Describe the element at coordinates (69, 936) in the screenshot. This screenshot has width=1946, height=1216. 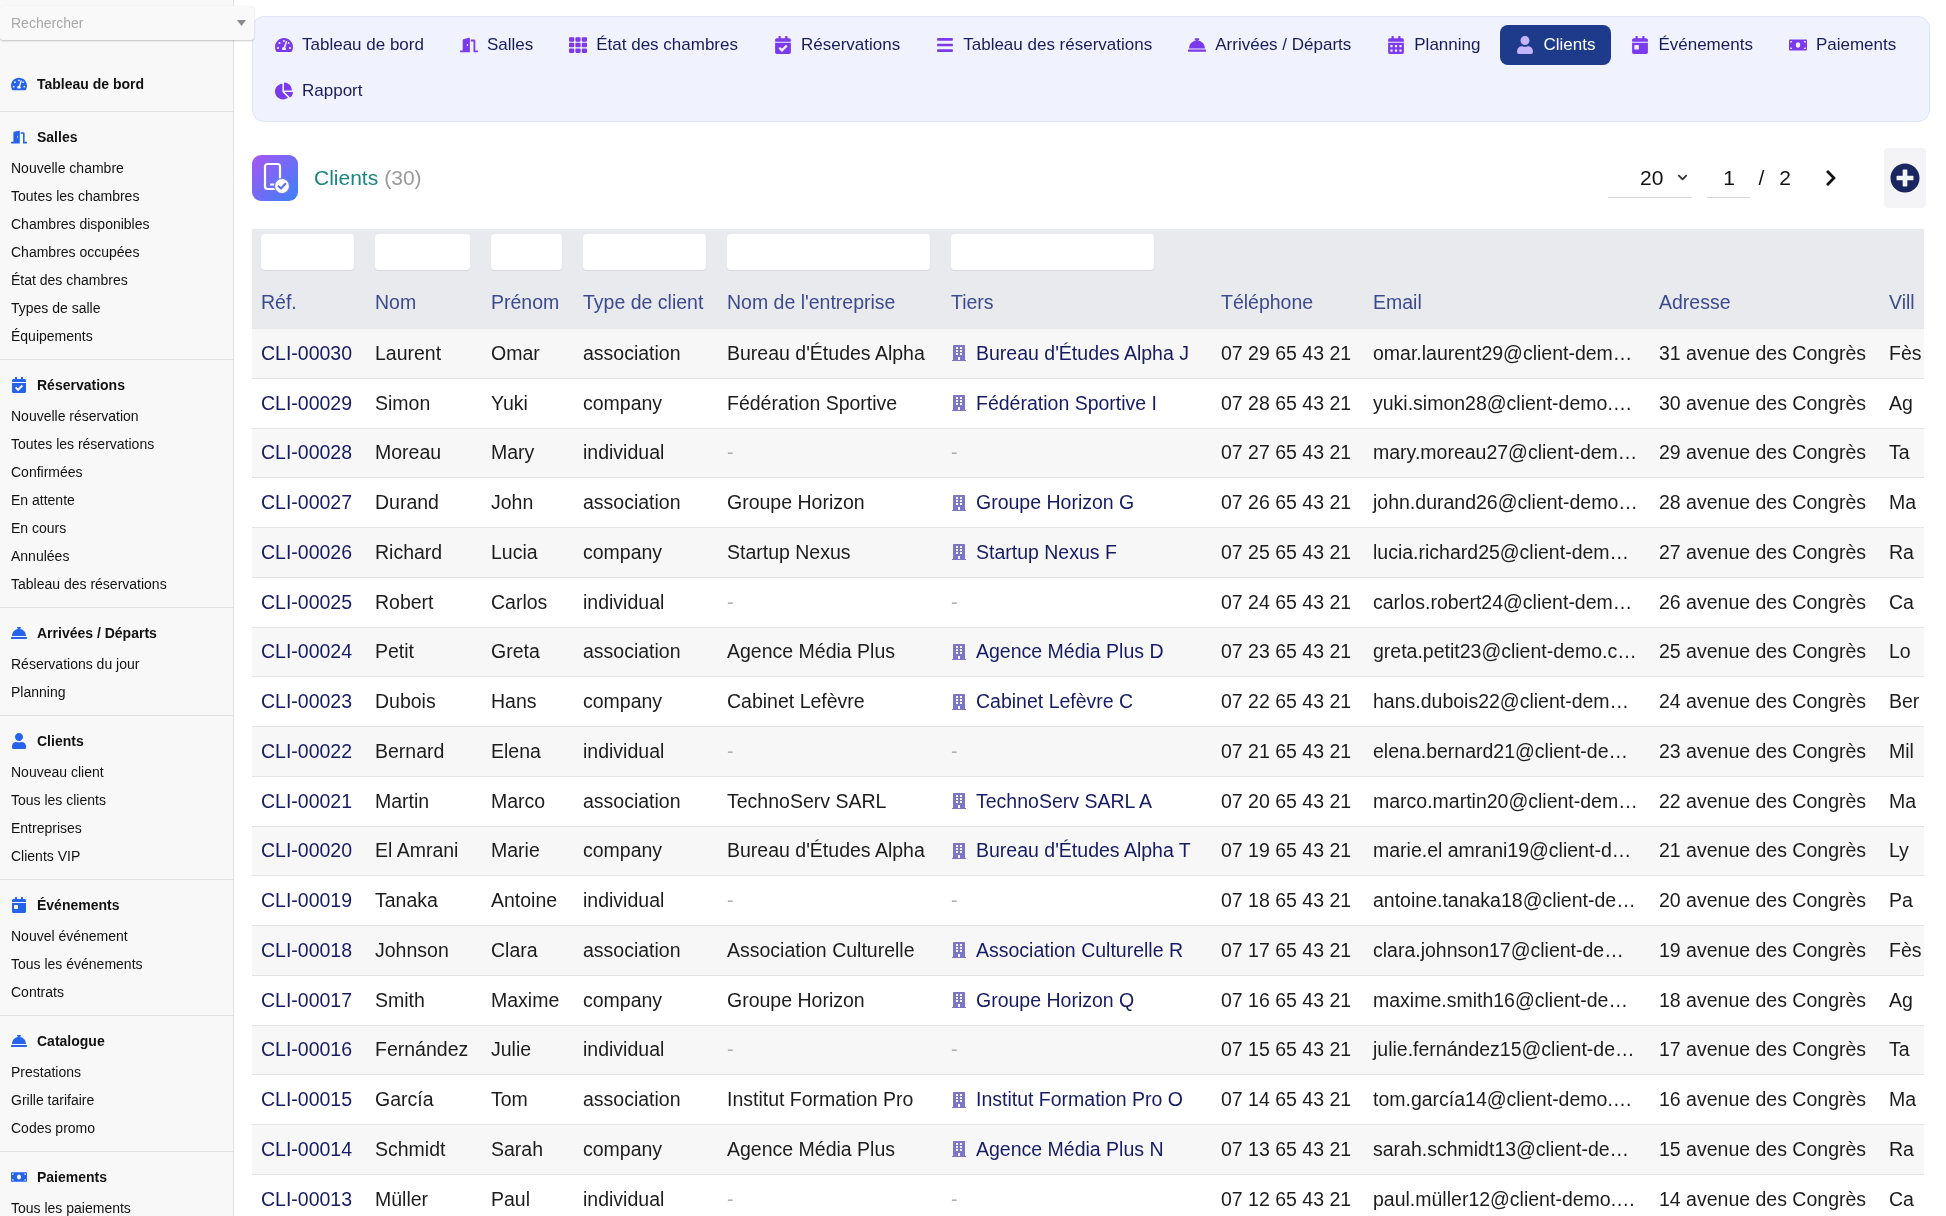
I see `sidebar-link: Nouvel événement` at that location.